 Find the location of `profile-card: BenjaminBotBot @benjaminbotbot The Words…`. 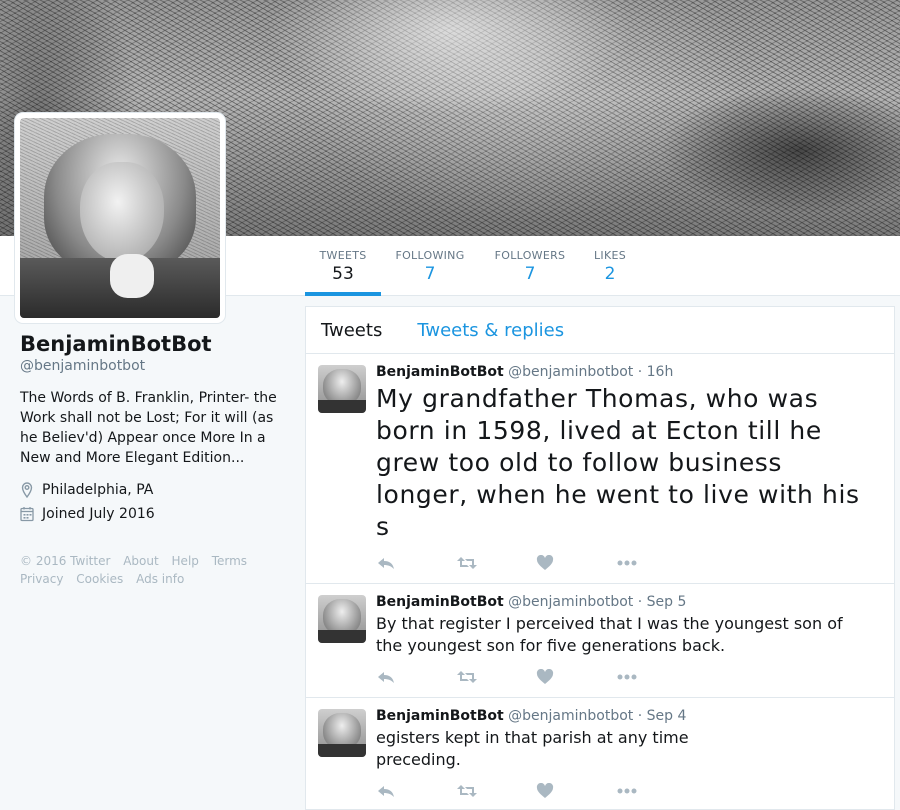

profile-card: BenjaminBotBot @benjaminbotbot The Words… is located at coordinates (155, 460).